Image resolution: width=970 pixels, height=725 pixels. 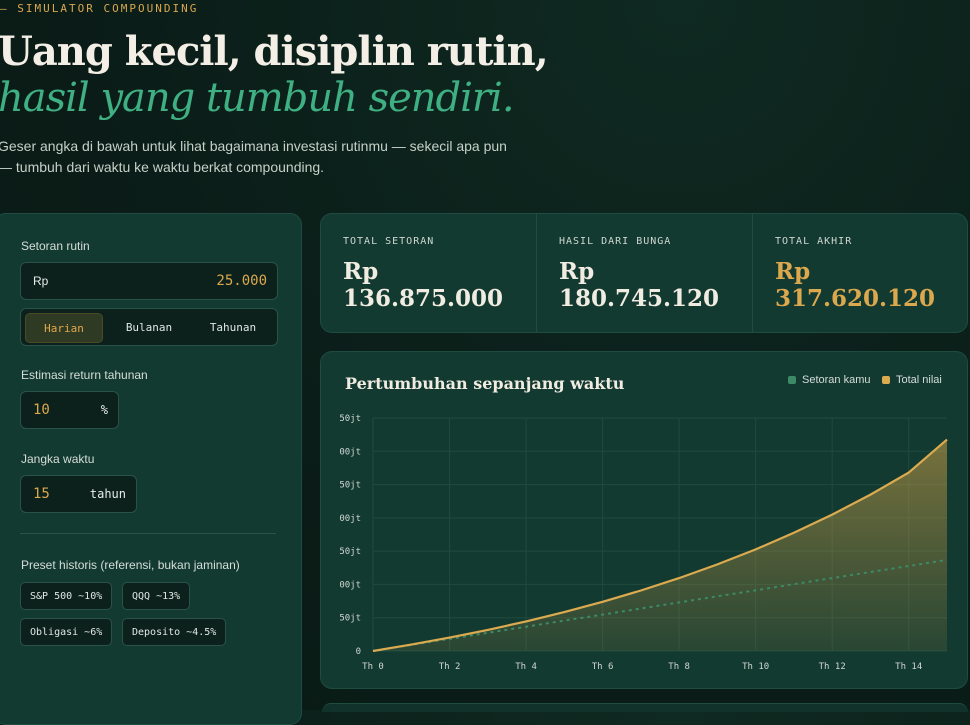 What do you see at coordinates (645, 707) in the screenshot?
I see `next-panel-edge` at bounding box center [645, 707].